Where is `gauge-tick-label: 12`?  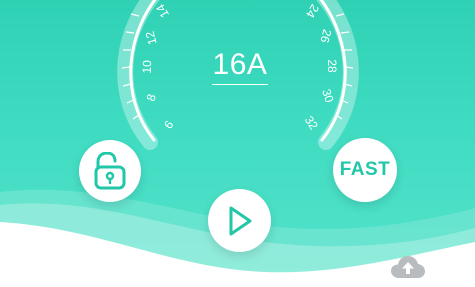
gauge-tick-label: 12 is located at coordinates (151, 37).